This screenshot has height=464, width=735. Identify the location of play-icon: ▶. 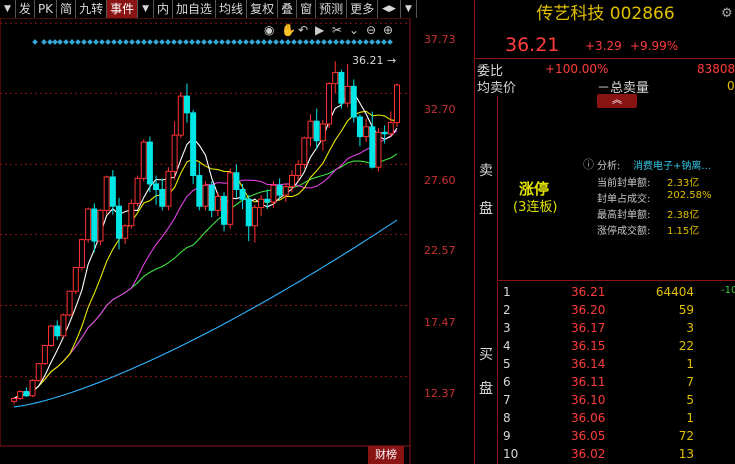
(320, 30).